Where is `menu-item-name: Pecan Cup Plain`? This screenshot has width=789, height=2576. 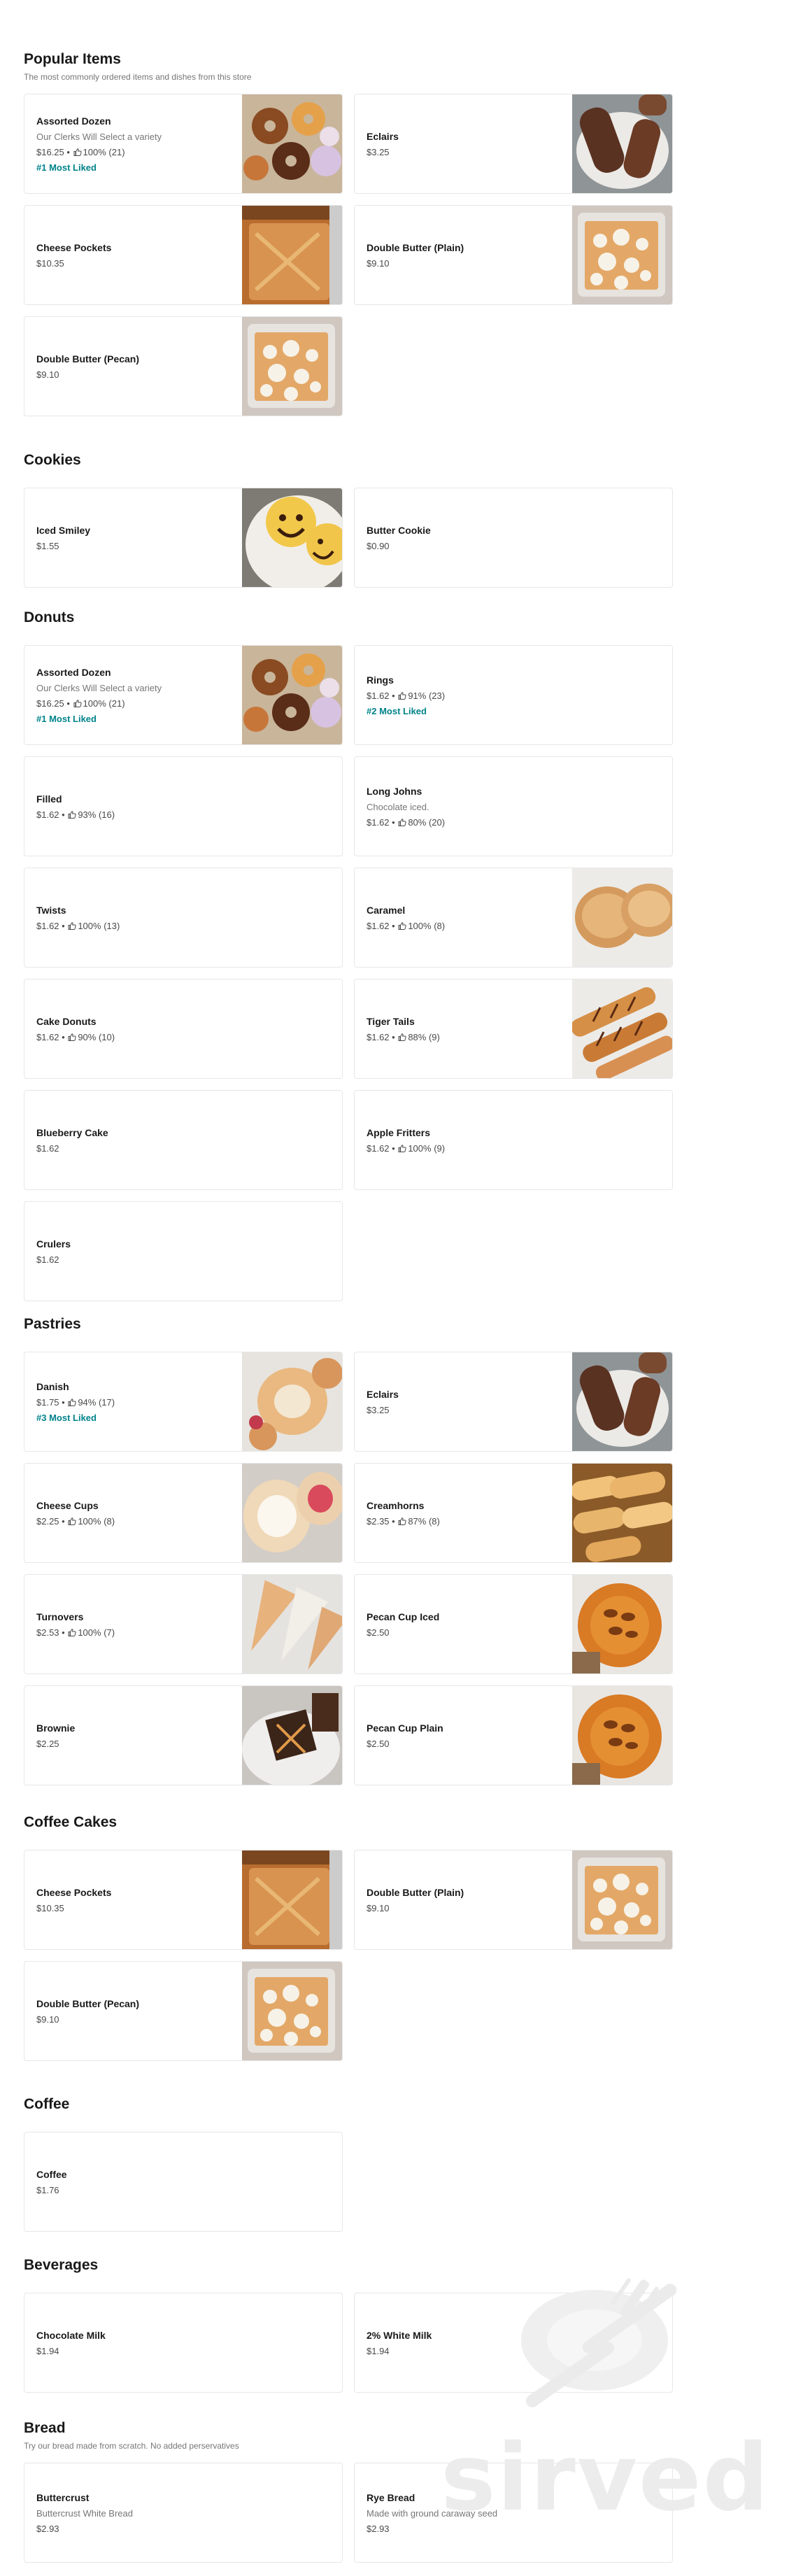 menu-item-name: Pecan Cup Plain is located at coordinates (405, 1728).